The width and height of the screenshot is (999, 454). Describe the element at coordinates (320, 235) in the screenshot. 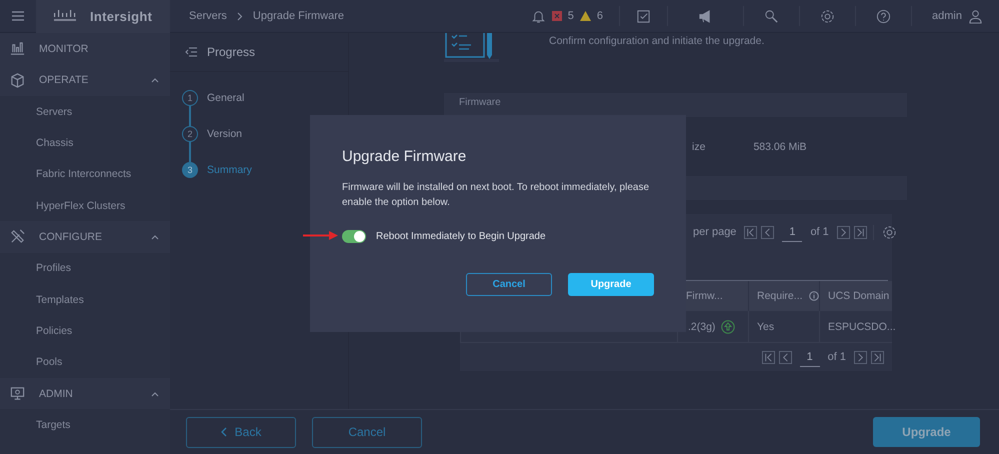

I see `arrow-icon` at that location.